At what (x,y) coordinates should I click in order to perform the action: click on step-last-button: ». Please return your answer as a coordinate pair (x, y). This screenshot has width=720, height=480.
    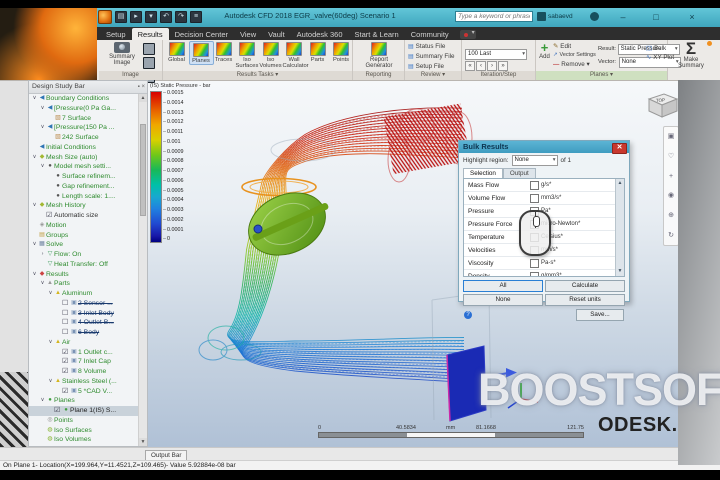
    Looking at the image, I should click on (503, 66).